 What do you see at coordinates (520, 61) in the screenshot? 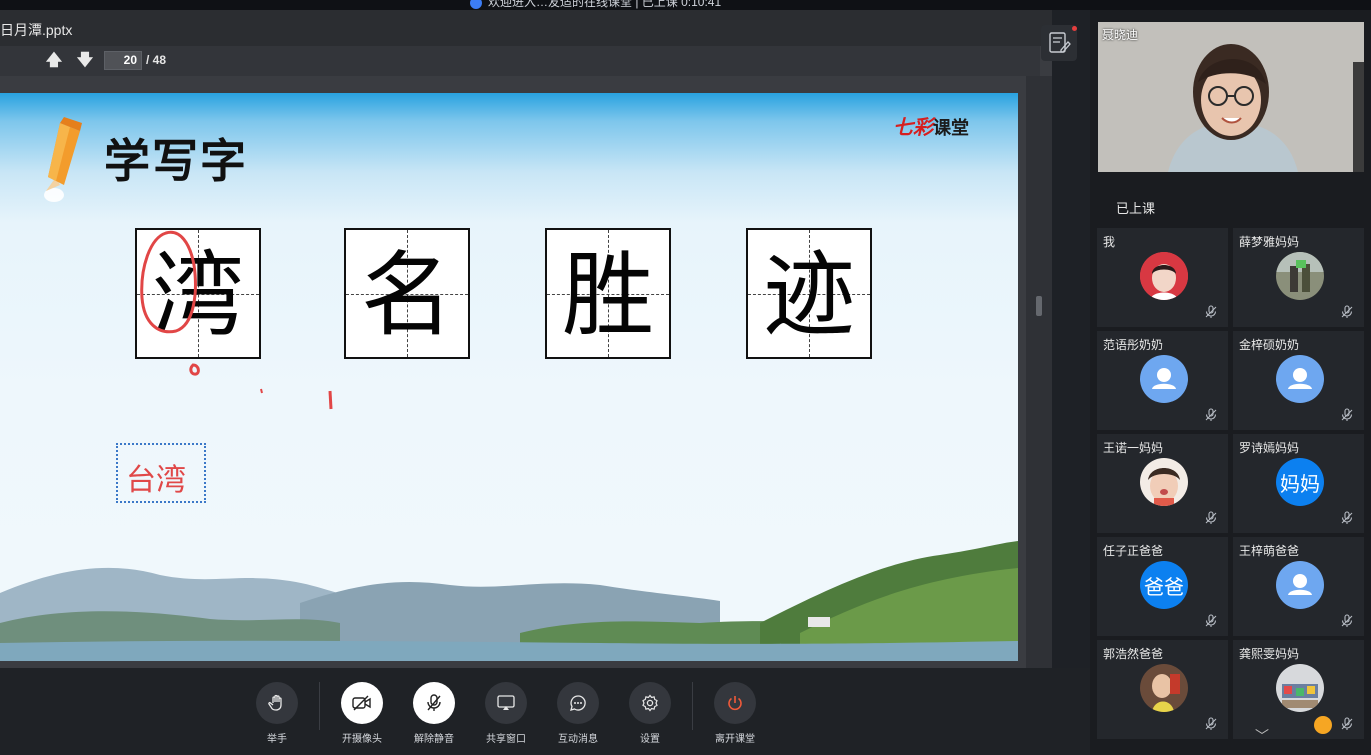
I see `presentation-toolbar: 🡅 🡇 20 / 48` at bounding box center [520, 61].